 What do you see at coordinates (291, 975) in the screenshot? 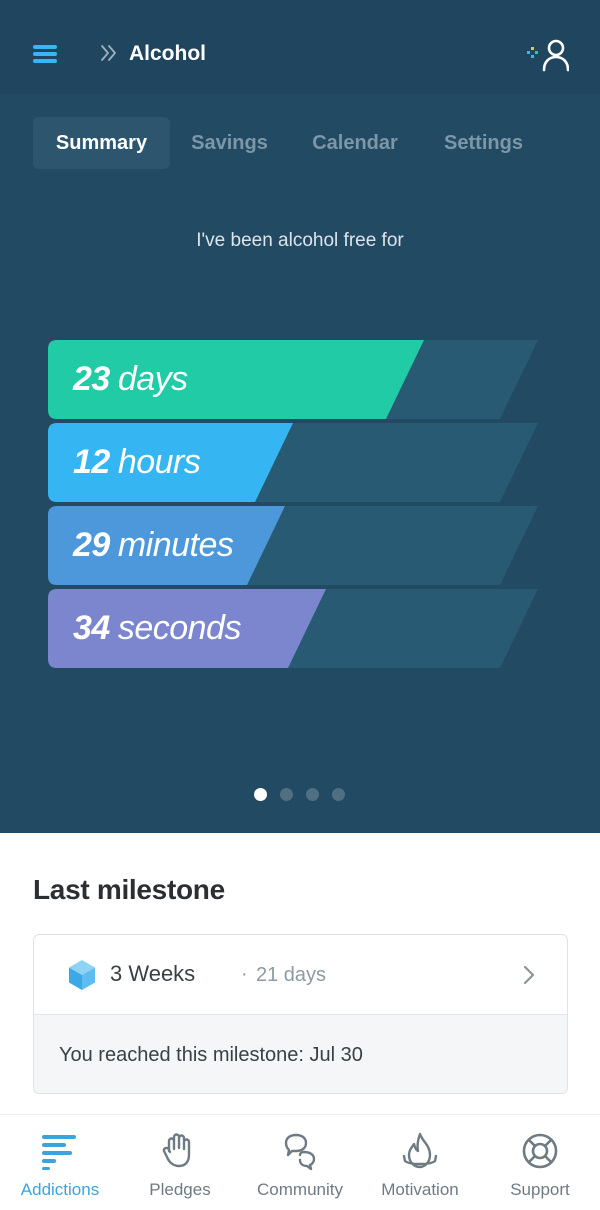
I see `milestone-days: 21 days` at bounding box center [291, 975].